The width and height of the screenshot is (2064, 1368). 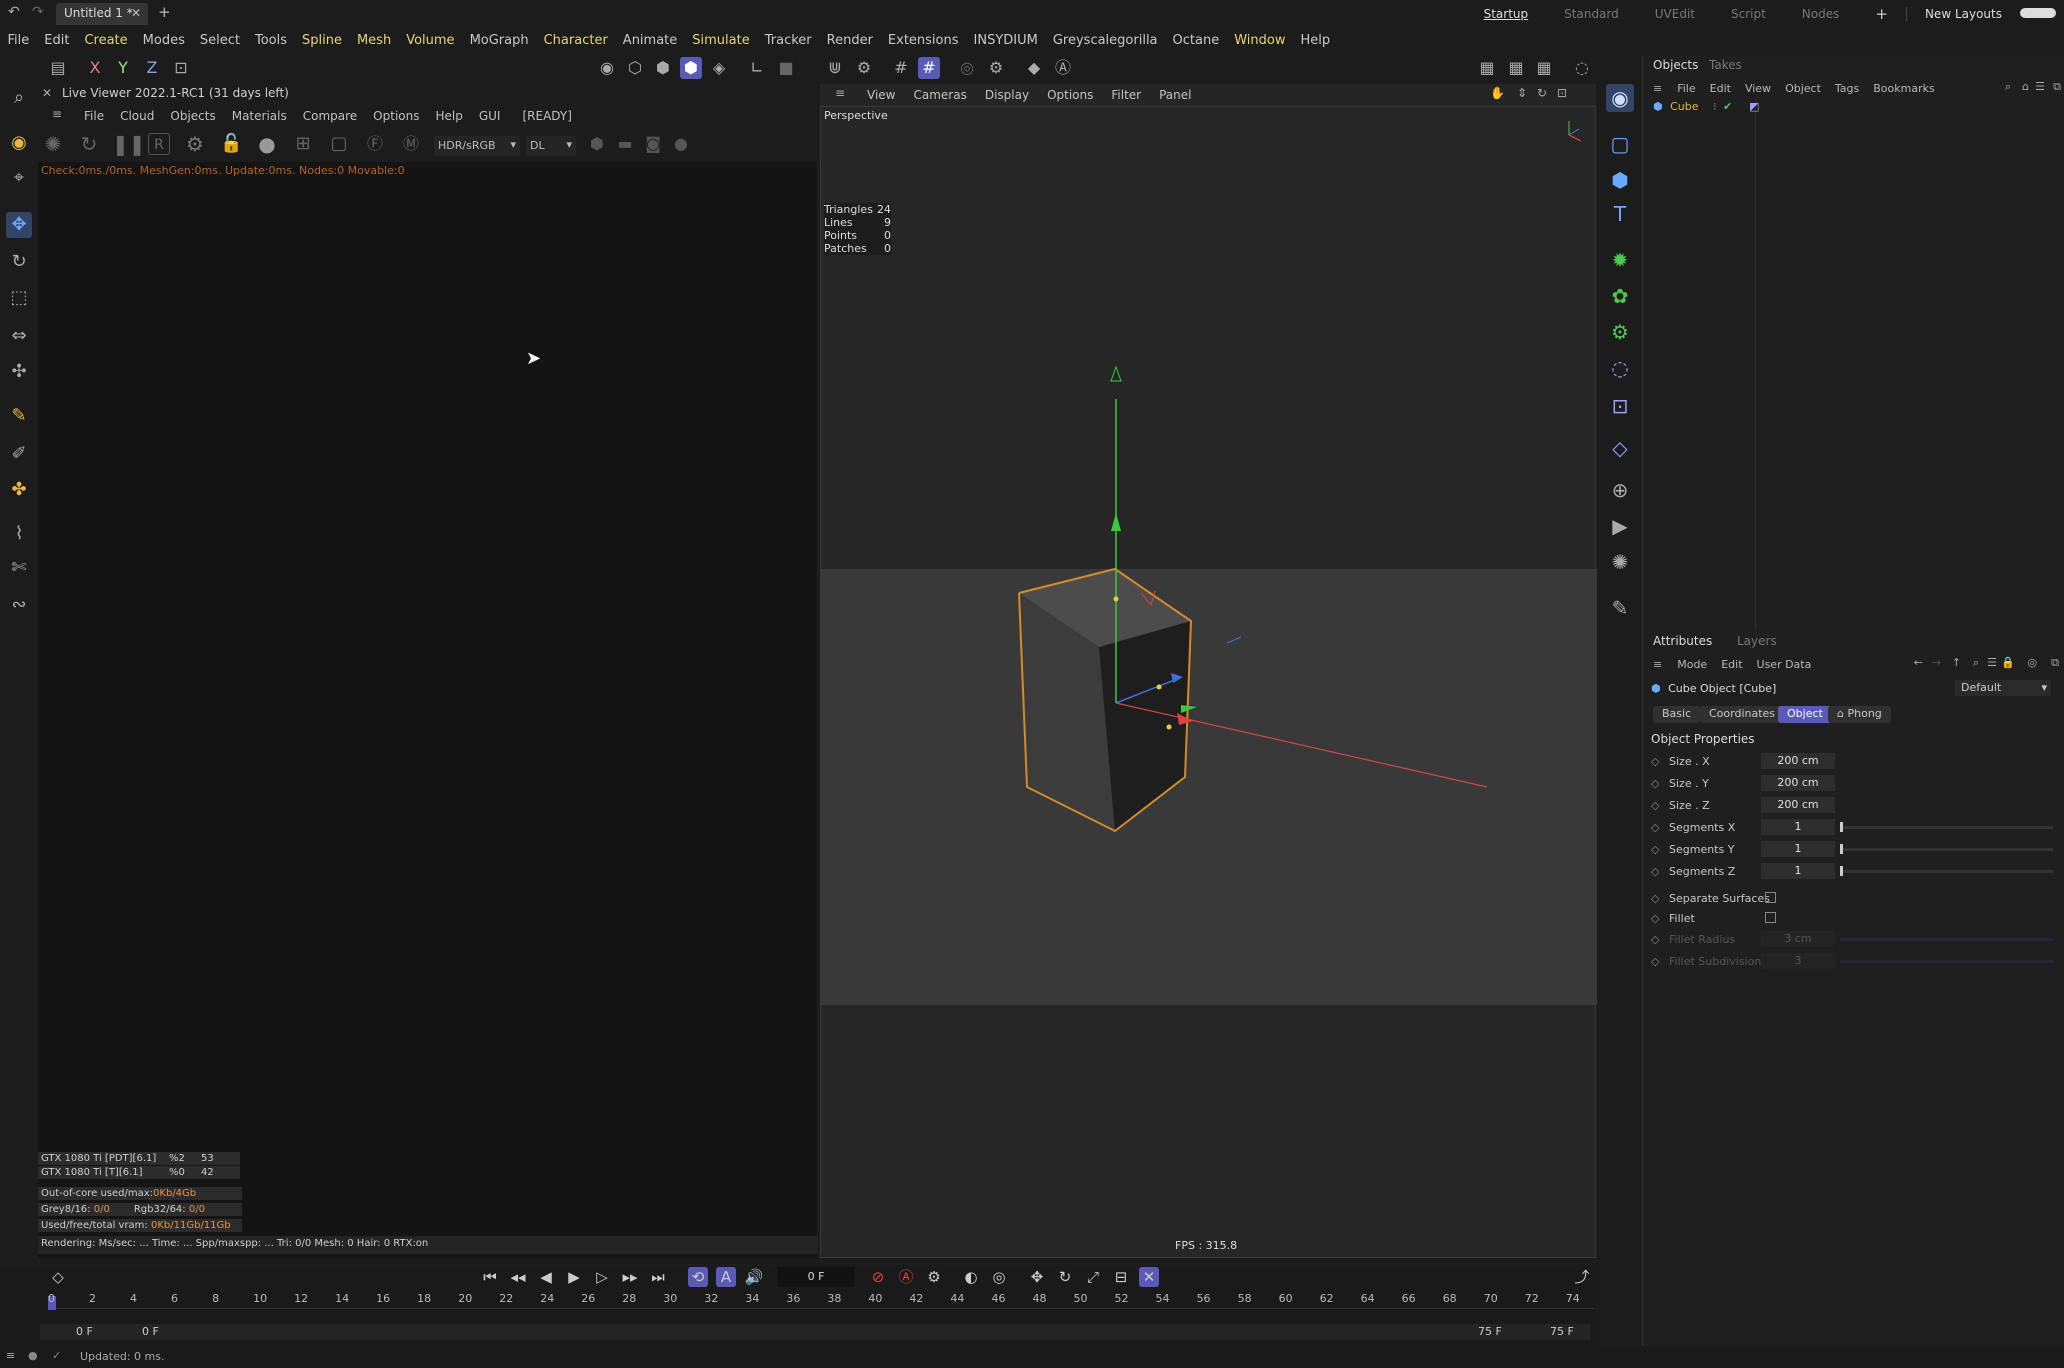 What do you see at coordinates (95, 68) in the screenshot?
I see `axis-x-button: X` at bounding box center [95, 68].